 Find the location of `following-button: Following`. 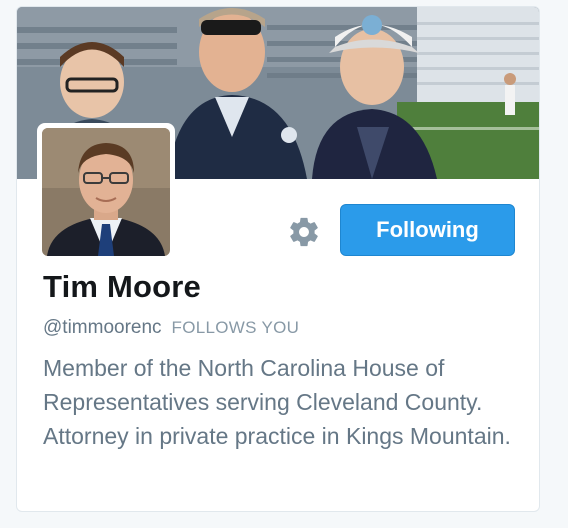

following-button: Following is located at coordinates (427, 230).